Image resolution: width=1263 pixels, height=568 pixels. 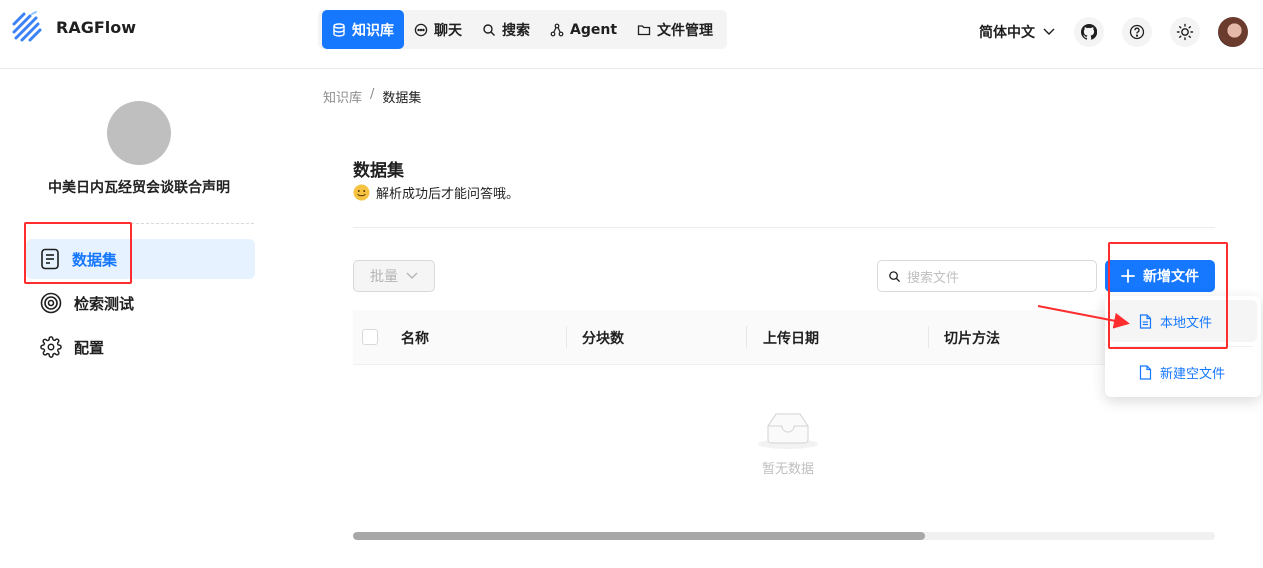 What do you see at coordinates (96, 27) in the screenshot?
I see `app-name: RAGFlow` at bounding box center [96, 27].